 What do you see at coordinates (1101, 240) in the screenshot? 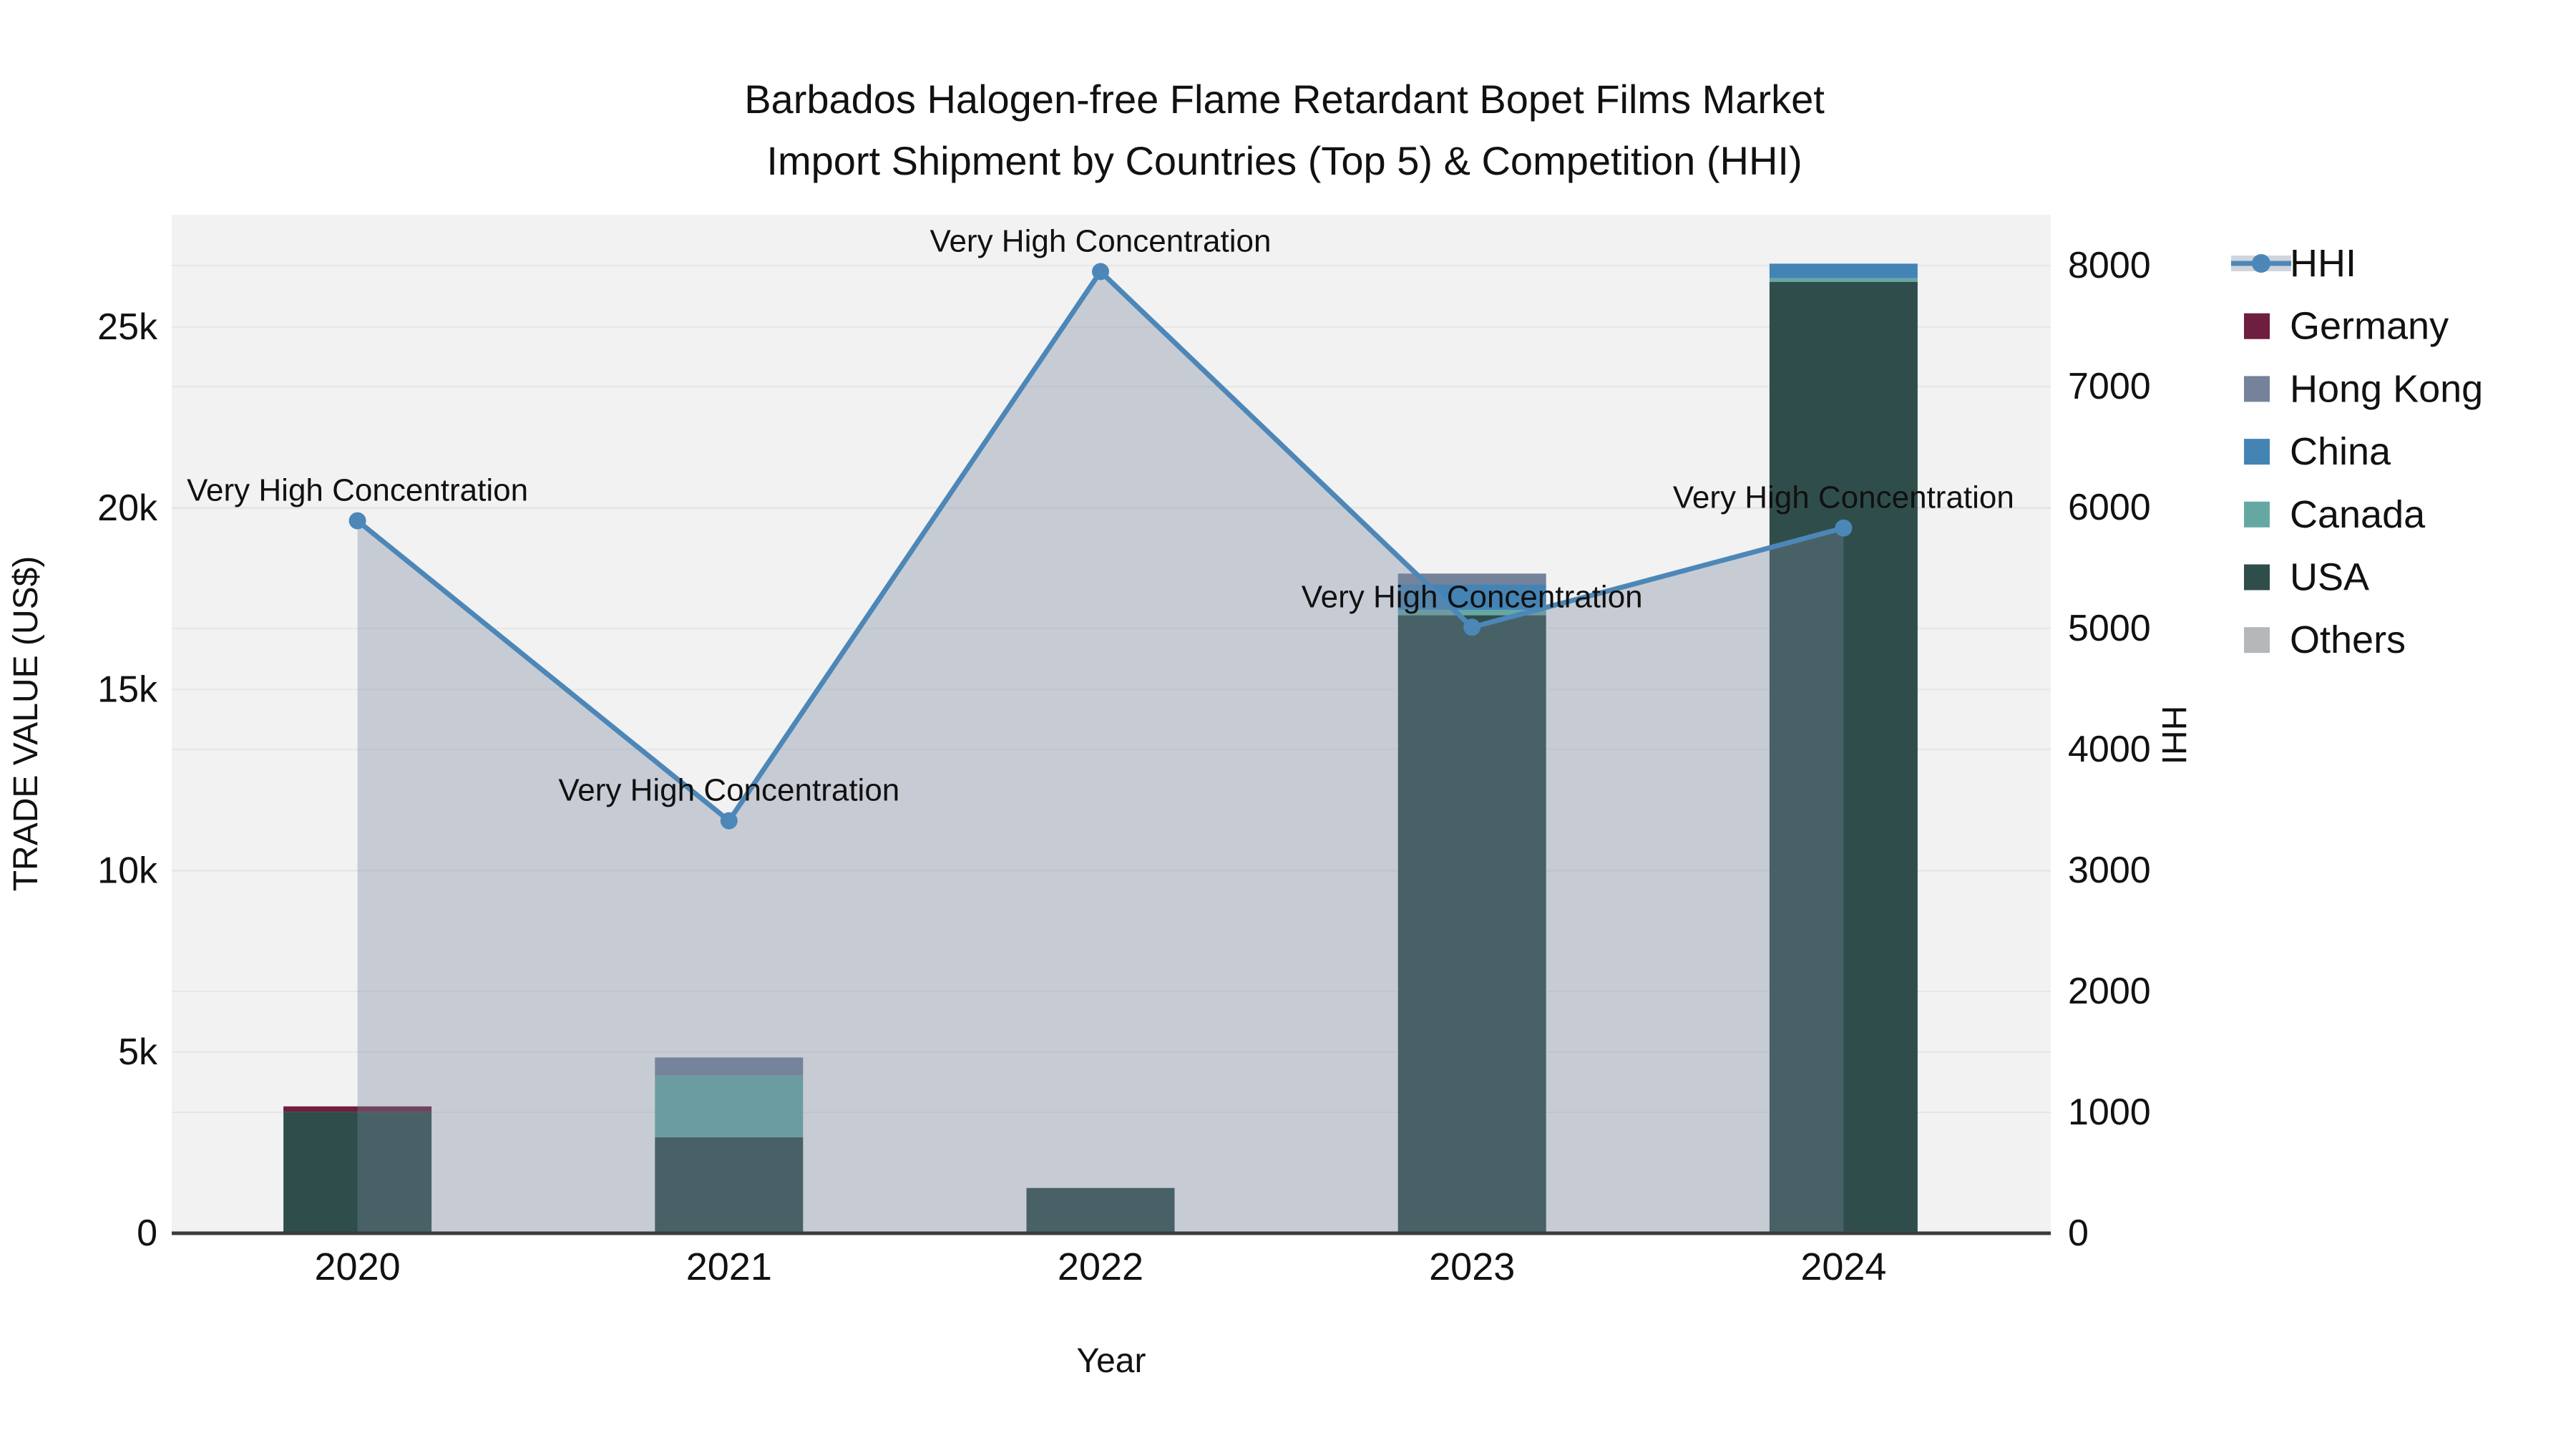
I see `annotation-2022: Very High Concentration` at bounding box center [1101, 240].